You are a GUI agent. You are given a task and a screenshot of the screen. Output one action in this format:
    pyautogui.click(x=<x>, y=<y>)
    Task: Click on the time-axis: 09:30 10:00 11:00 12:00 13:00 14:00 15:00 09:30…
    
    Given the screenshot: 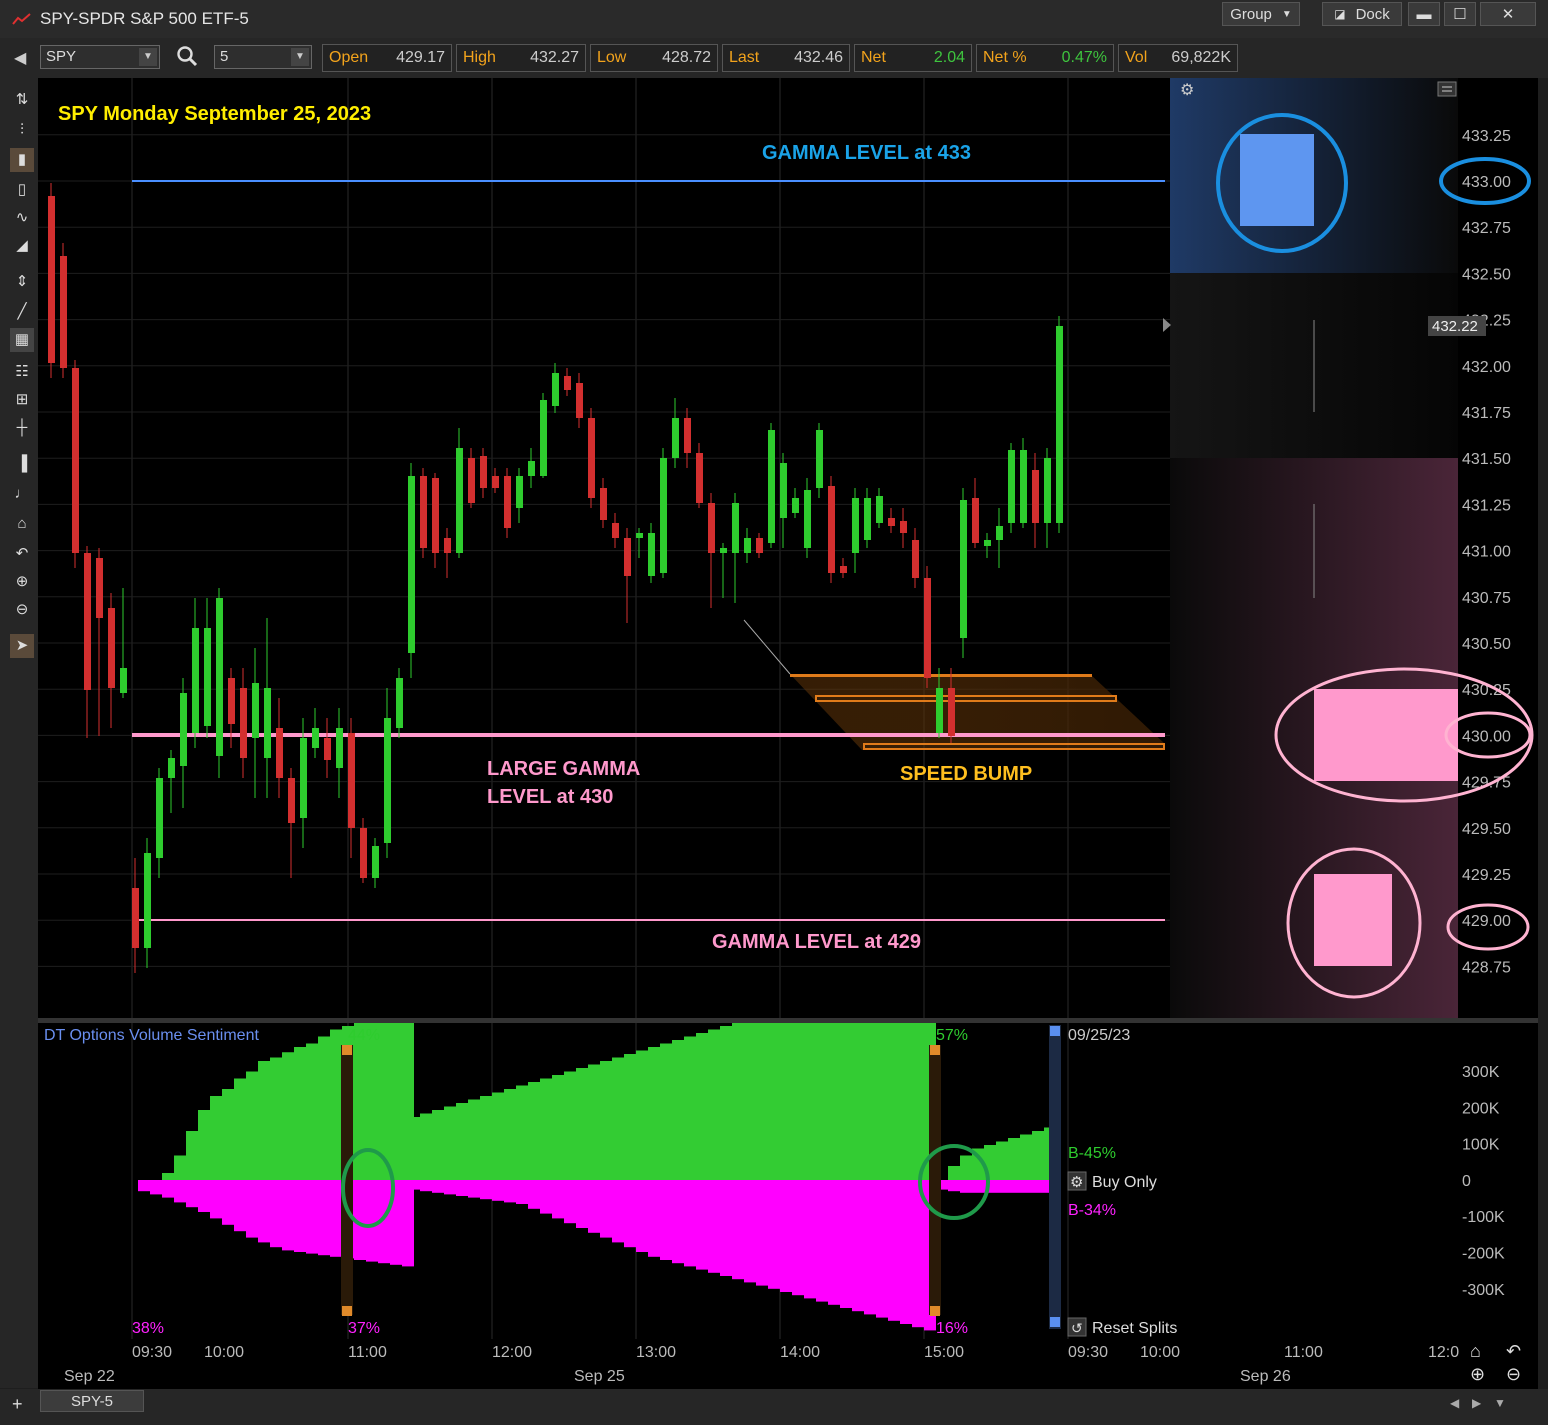 What is the action you would take?
    pyautogui.click(x=788, y=1364)
    